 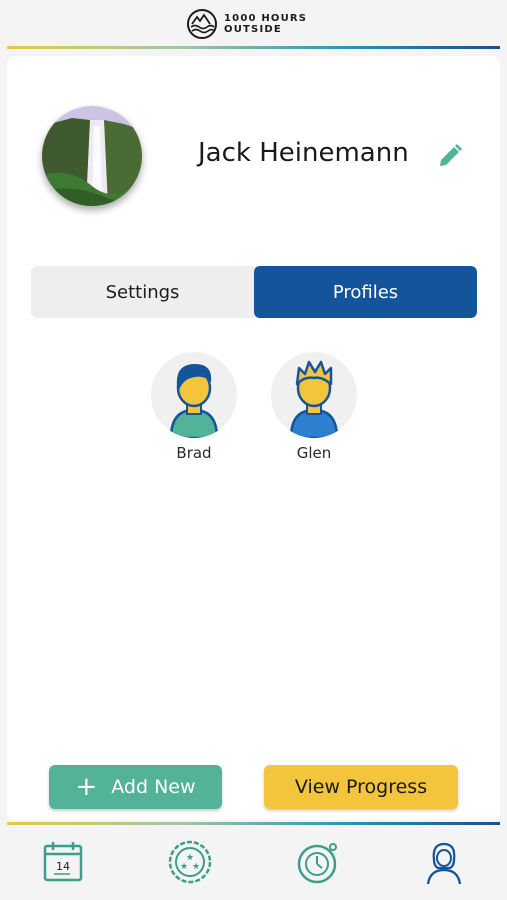 I want to click on user-name: Jack Heinemann, so click(x=303, y=153).